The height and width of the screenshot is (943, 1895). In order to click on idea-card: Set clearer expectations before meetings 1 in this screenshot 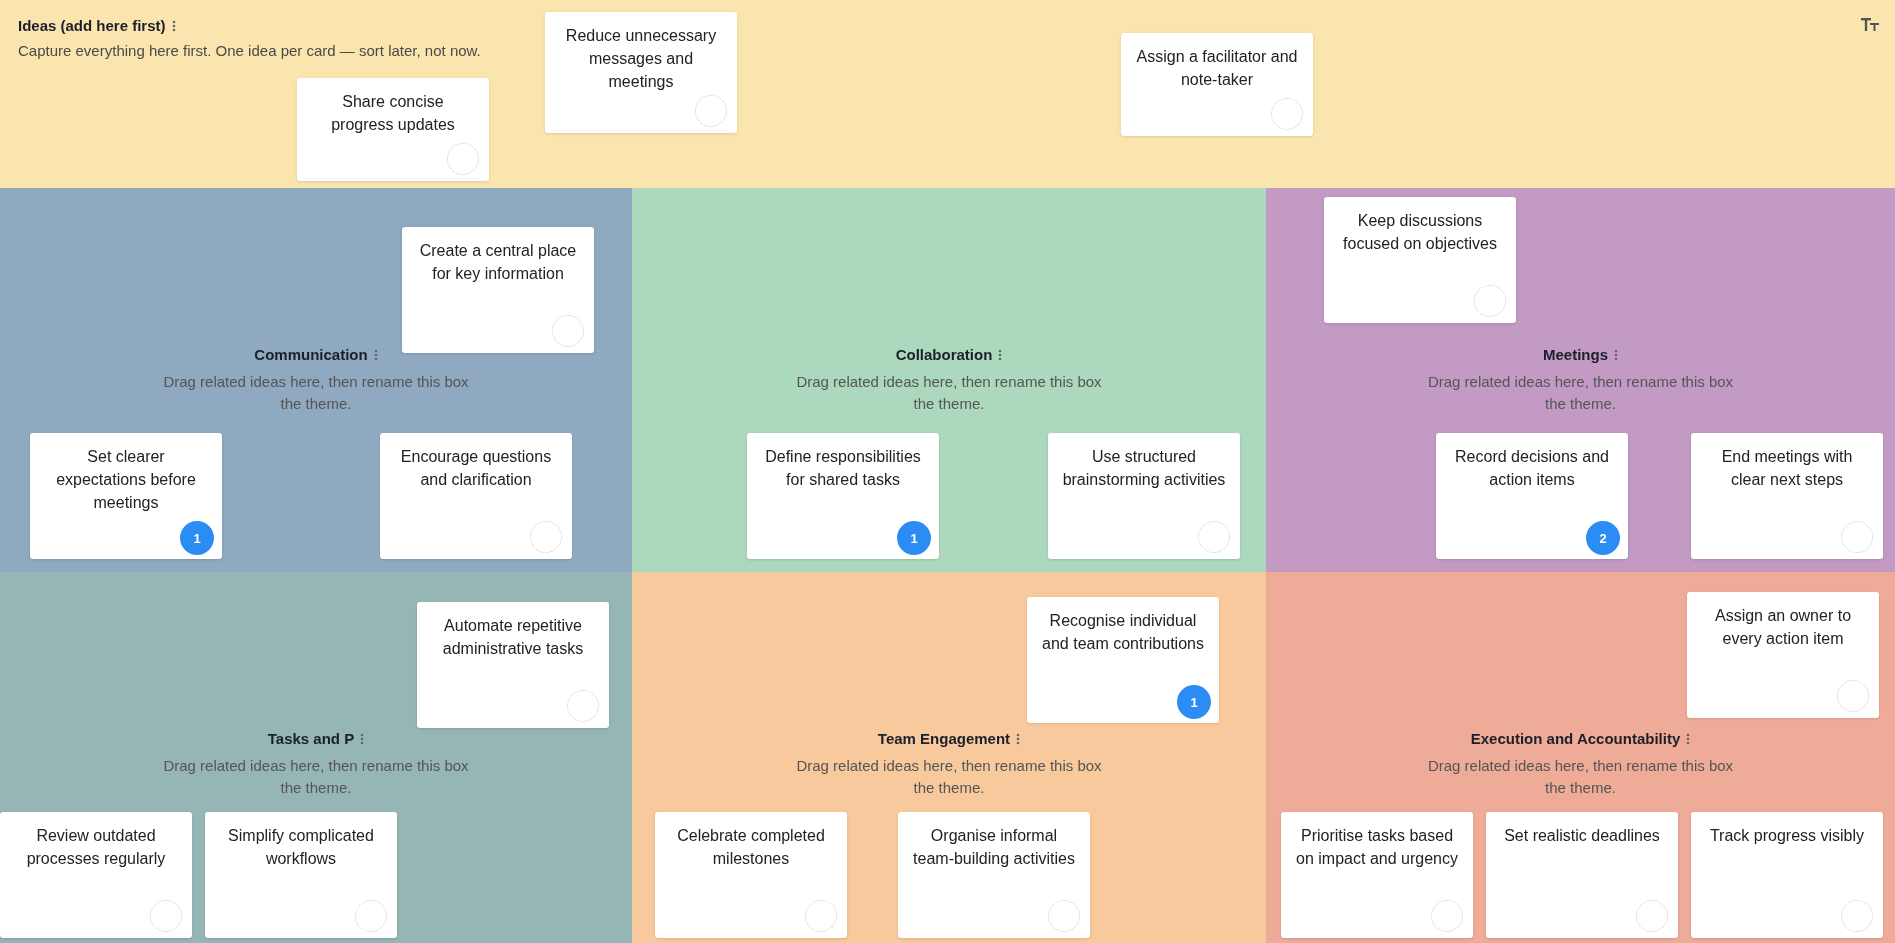, I will do `click(126, 496)`.